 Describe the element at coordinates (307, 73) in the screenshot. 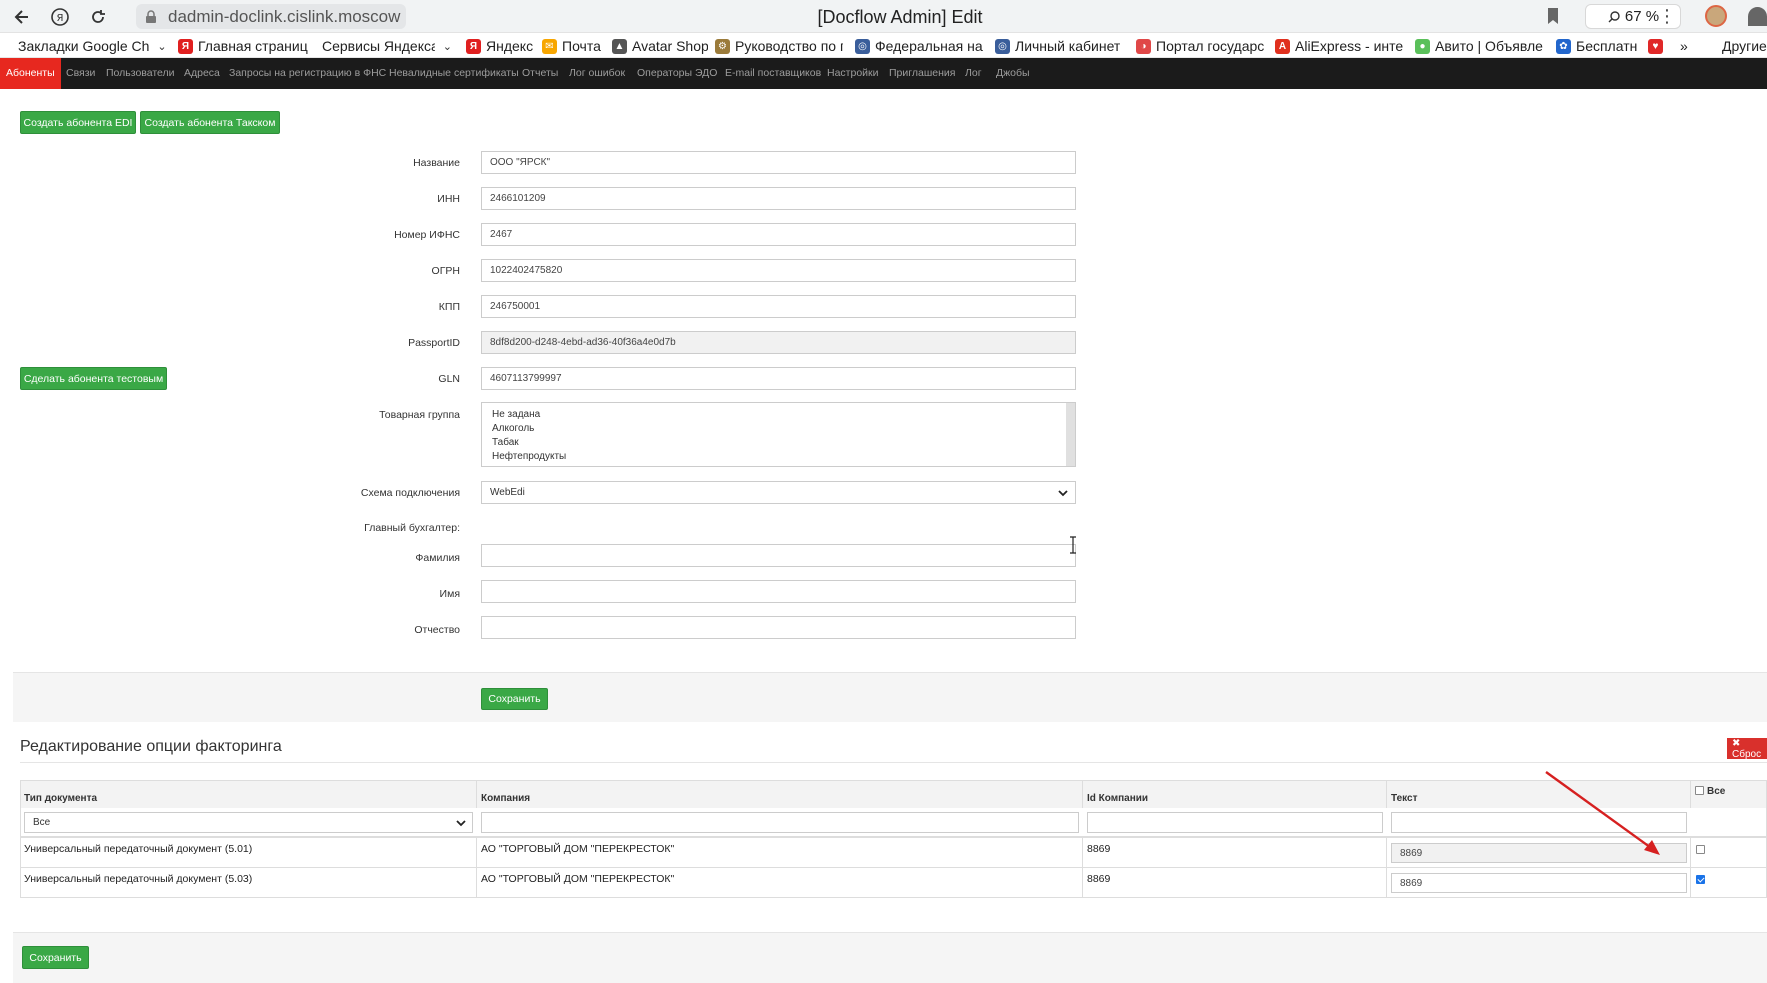

I see `nav-item: Запросы на регистрацию в ФНС` at that location.